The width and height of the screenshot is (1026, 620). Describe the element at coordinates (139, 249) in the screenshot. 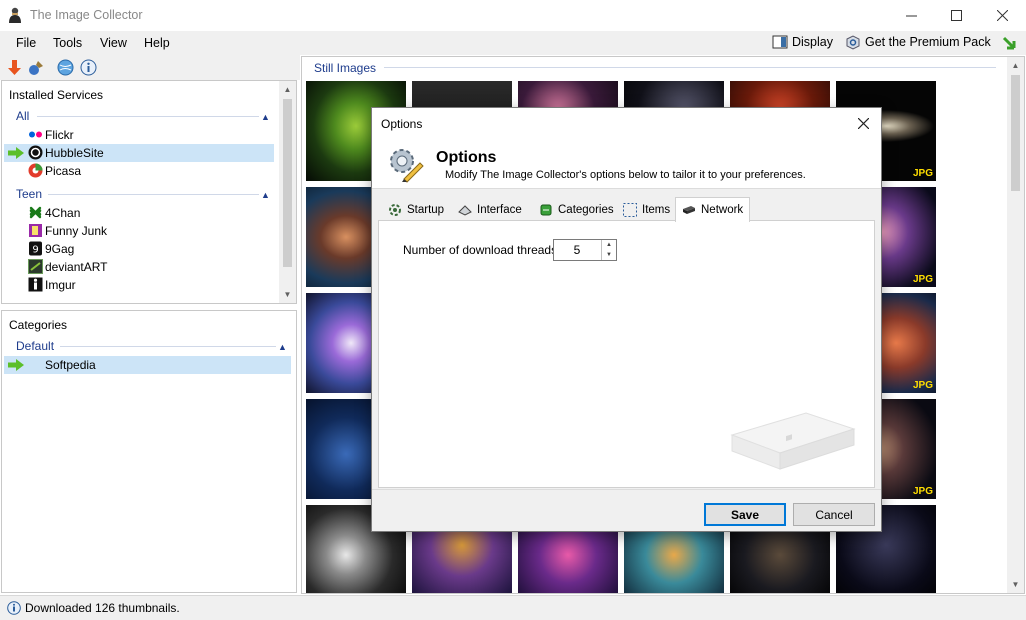

I see `service-9gag: 9 9Gag` at that location.